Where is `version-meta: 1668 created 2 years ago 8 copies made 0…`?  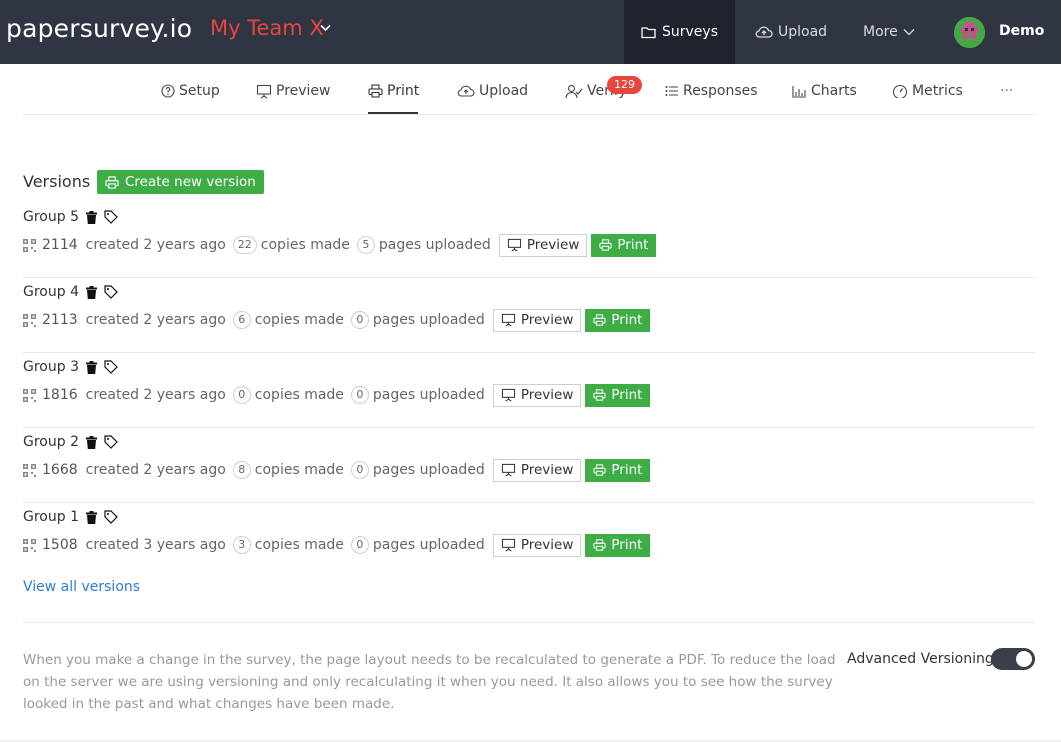
version-meta: 1668 created 2 years ago 8 copies made 0… is located at coordinates (337, 470).